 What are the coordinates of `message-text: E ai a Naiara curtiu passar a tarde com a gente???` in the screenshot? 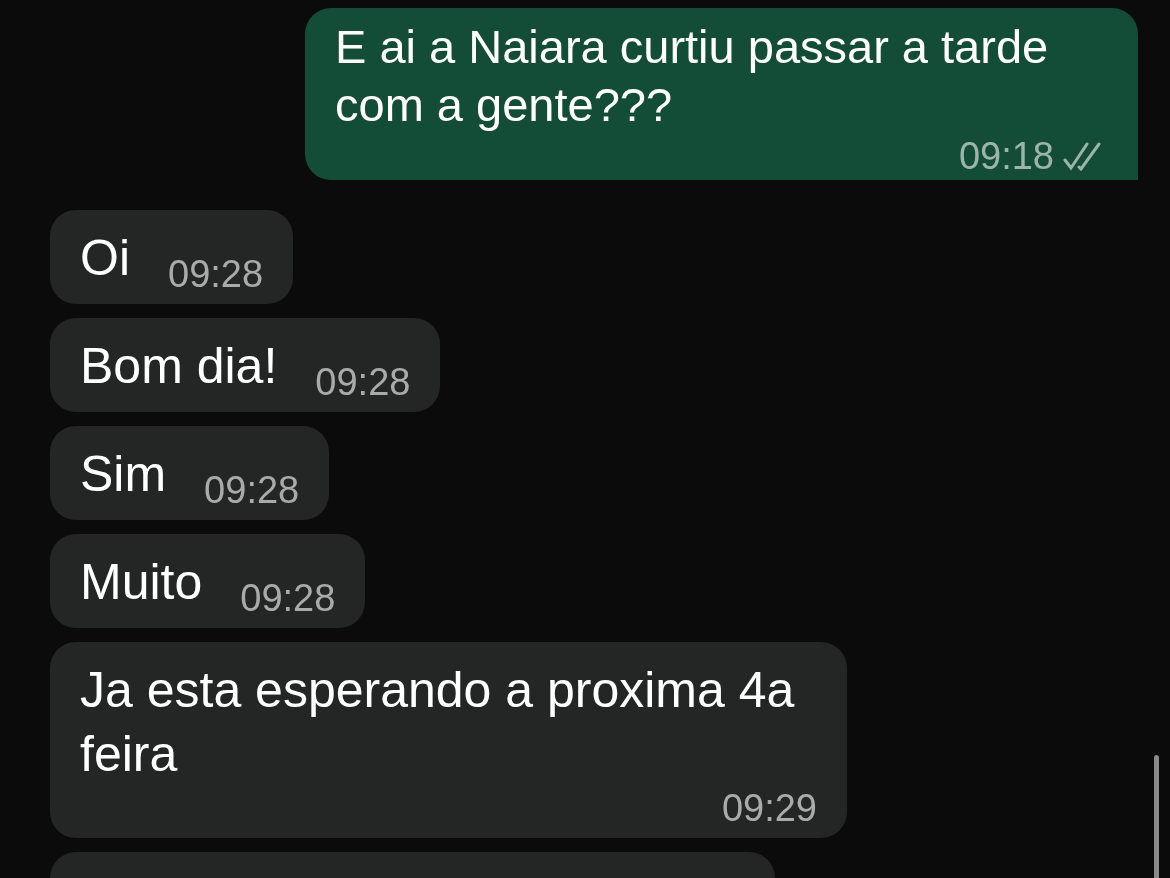 It's located at (692, 76).